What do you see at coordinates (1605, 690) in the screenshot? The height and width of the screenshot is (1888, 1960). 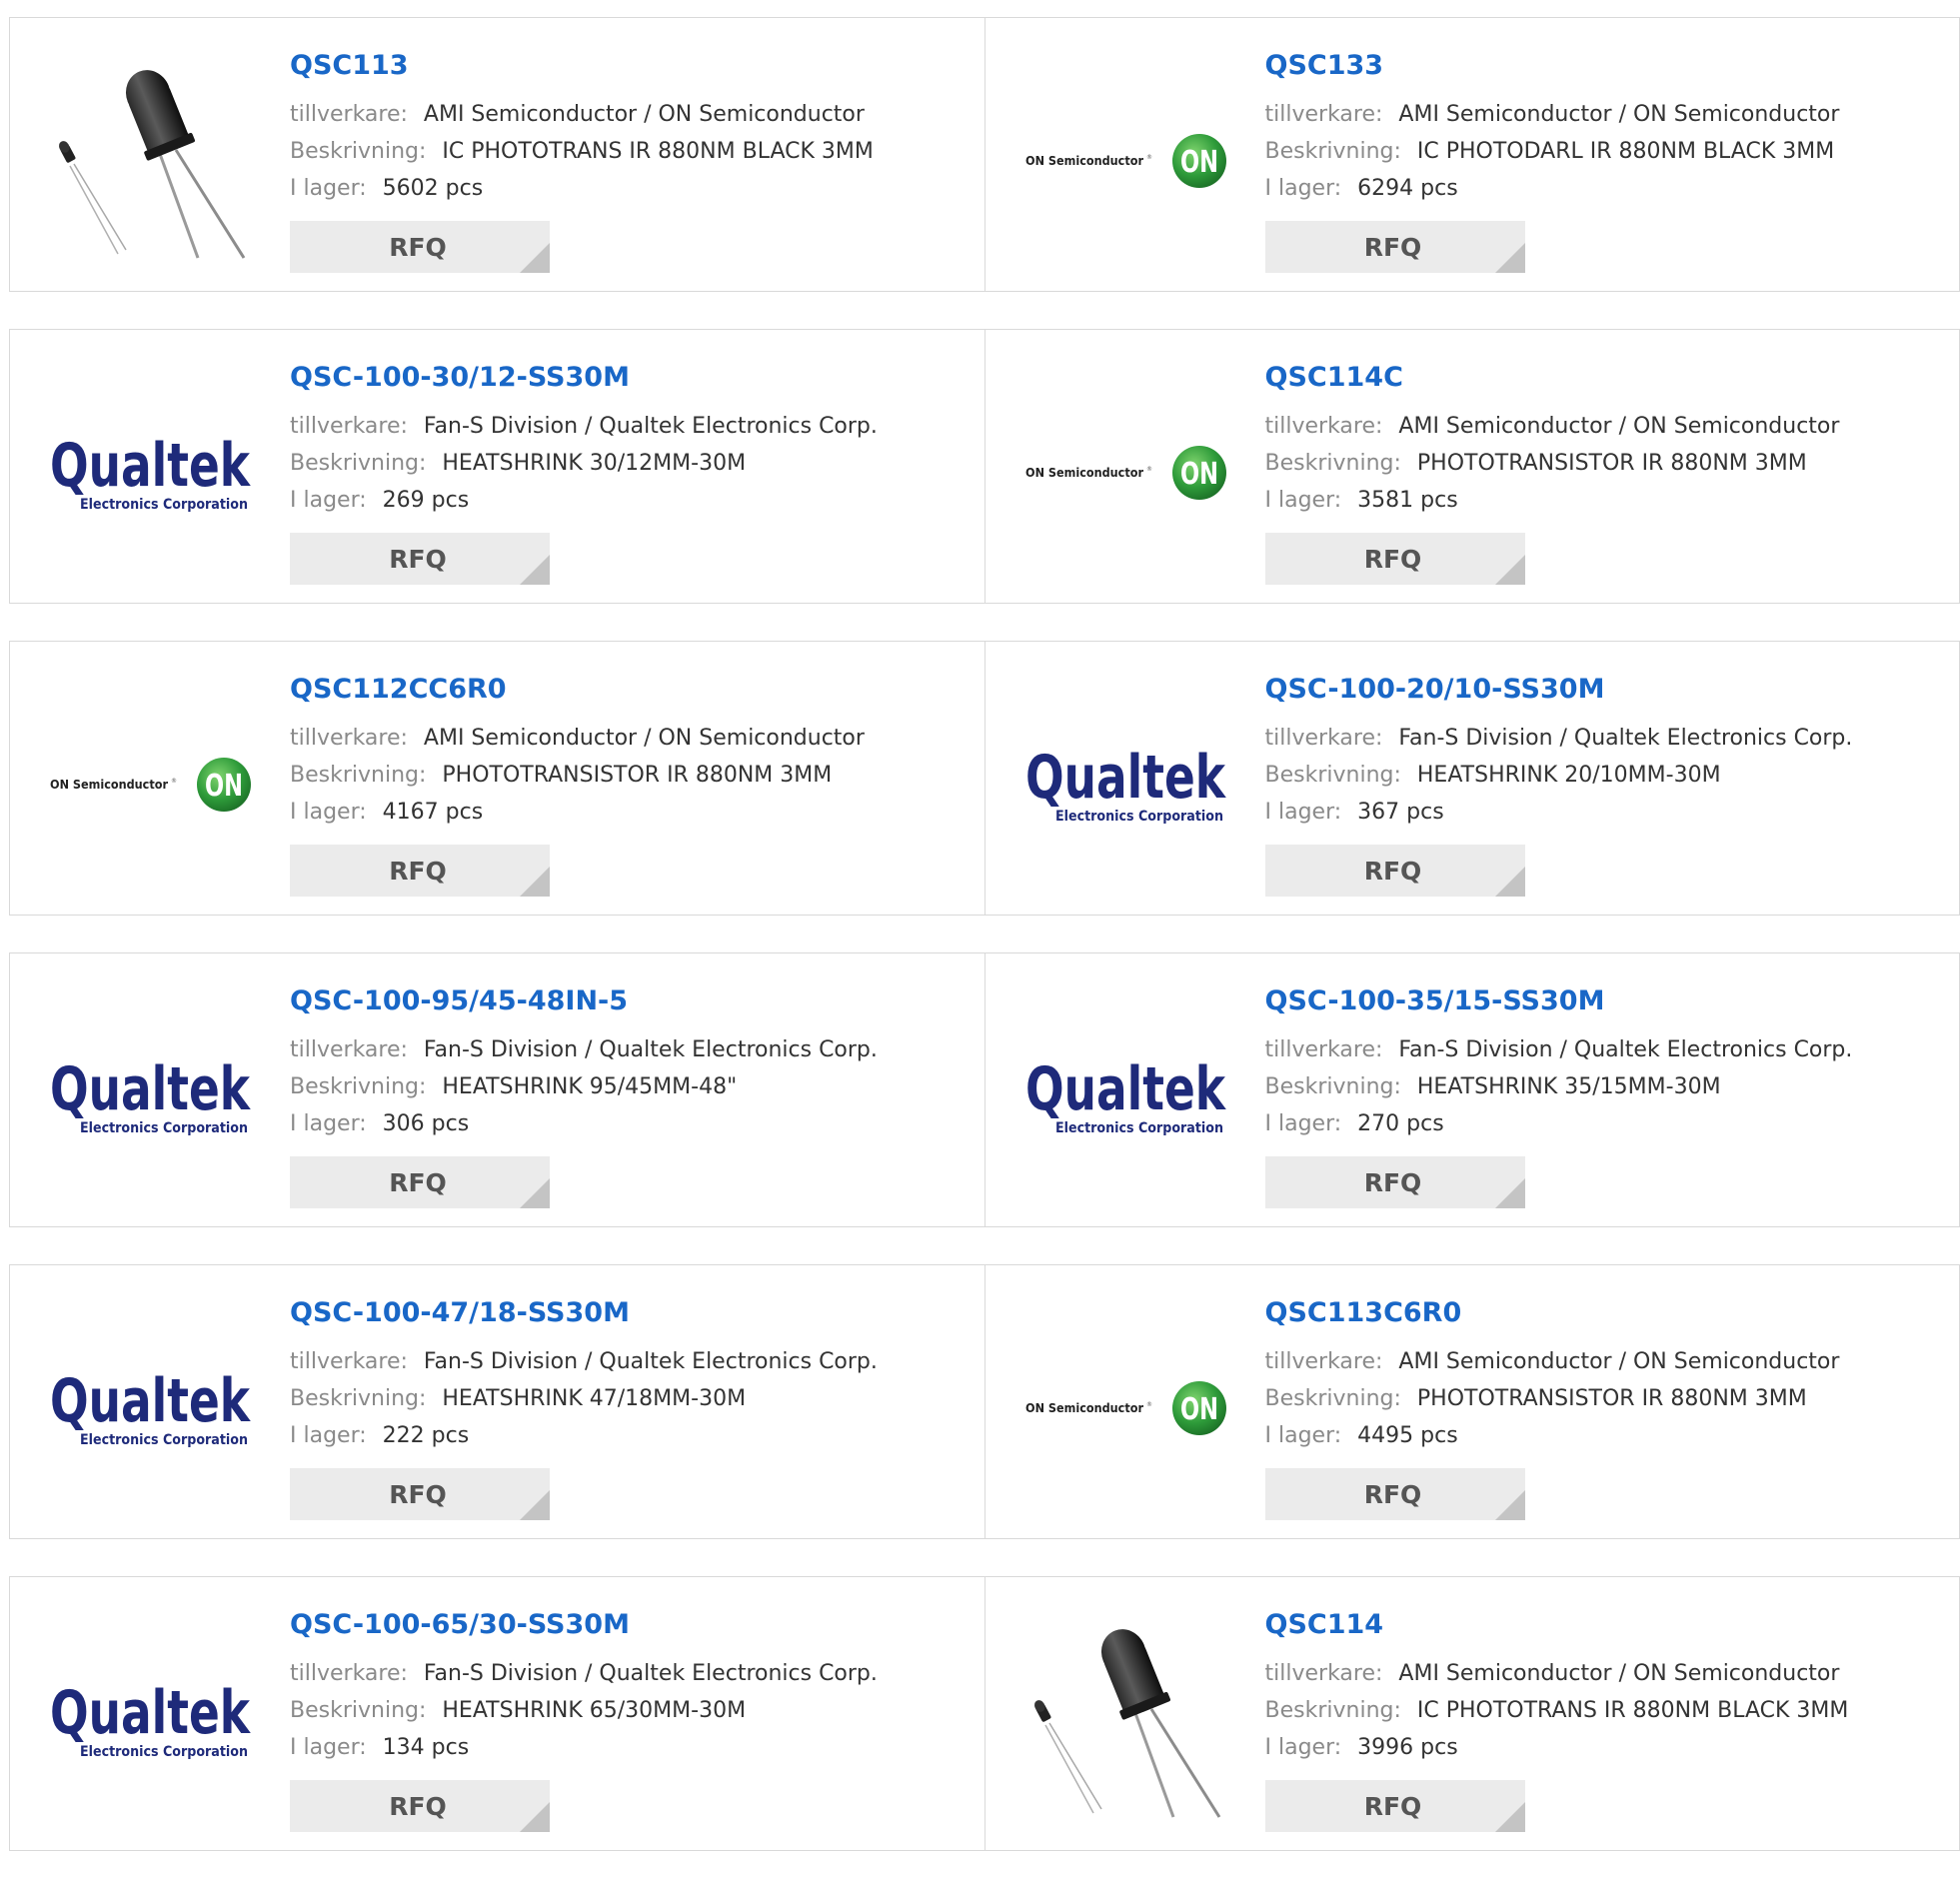 I see `part-number-link: QSC-100-20/10-SS30M` at bounding box center [1605, 690].